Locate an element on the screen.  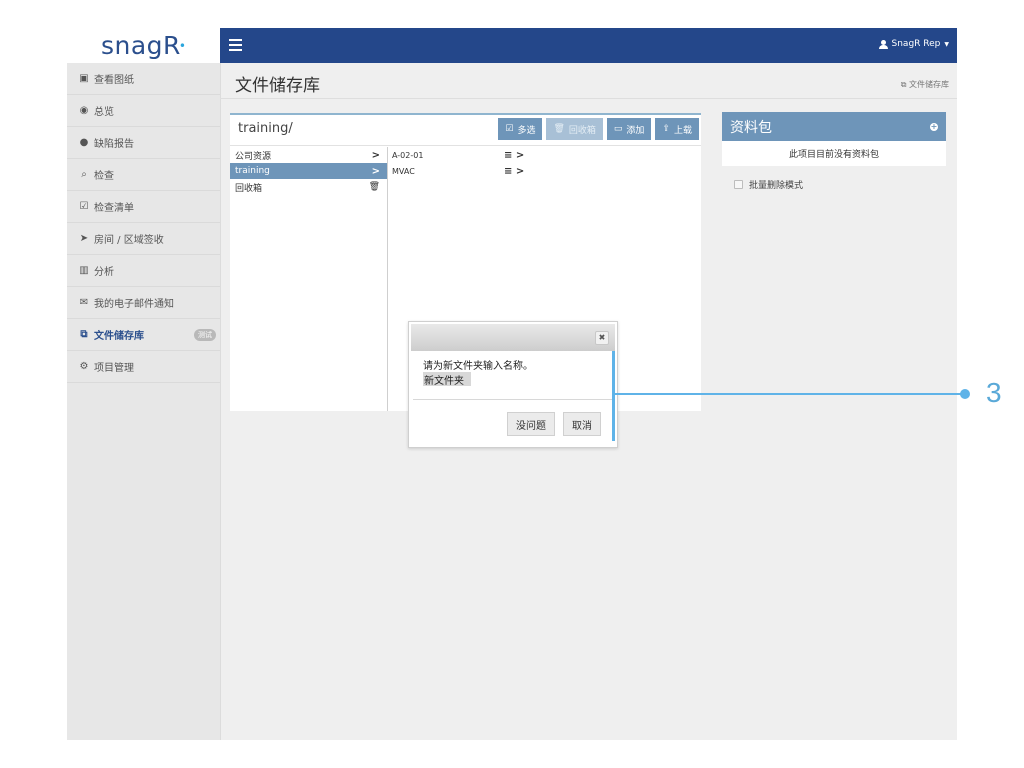
packages-panel: 资料包 + 此项目目前没有资料包 批量删除模式 is located at coordinates (834, 151).